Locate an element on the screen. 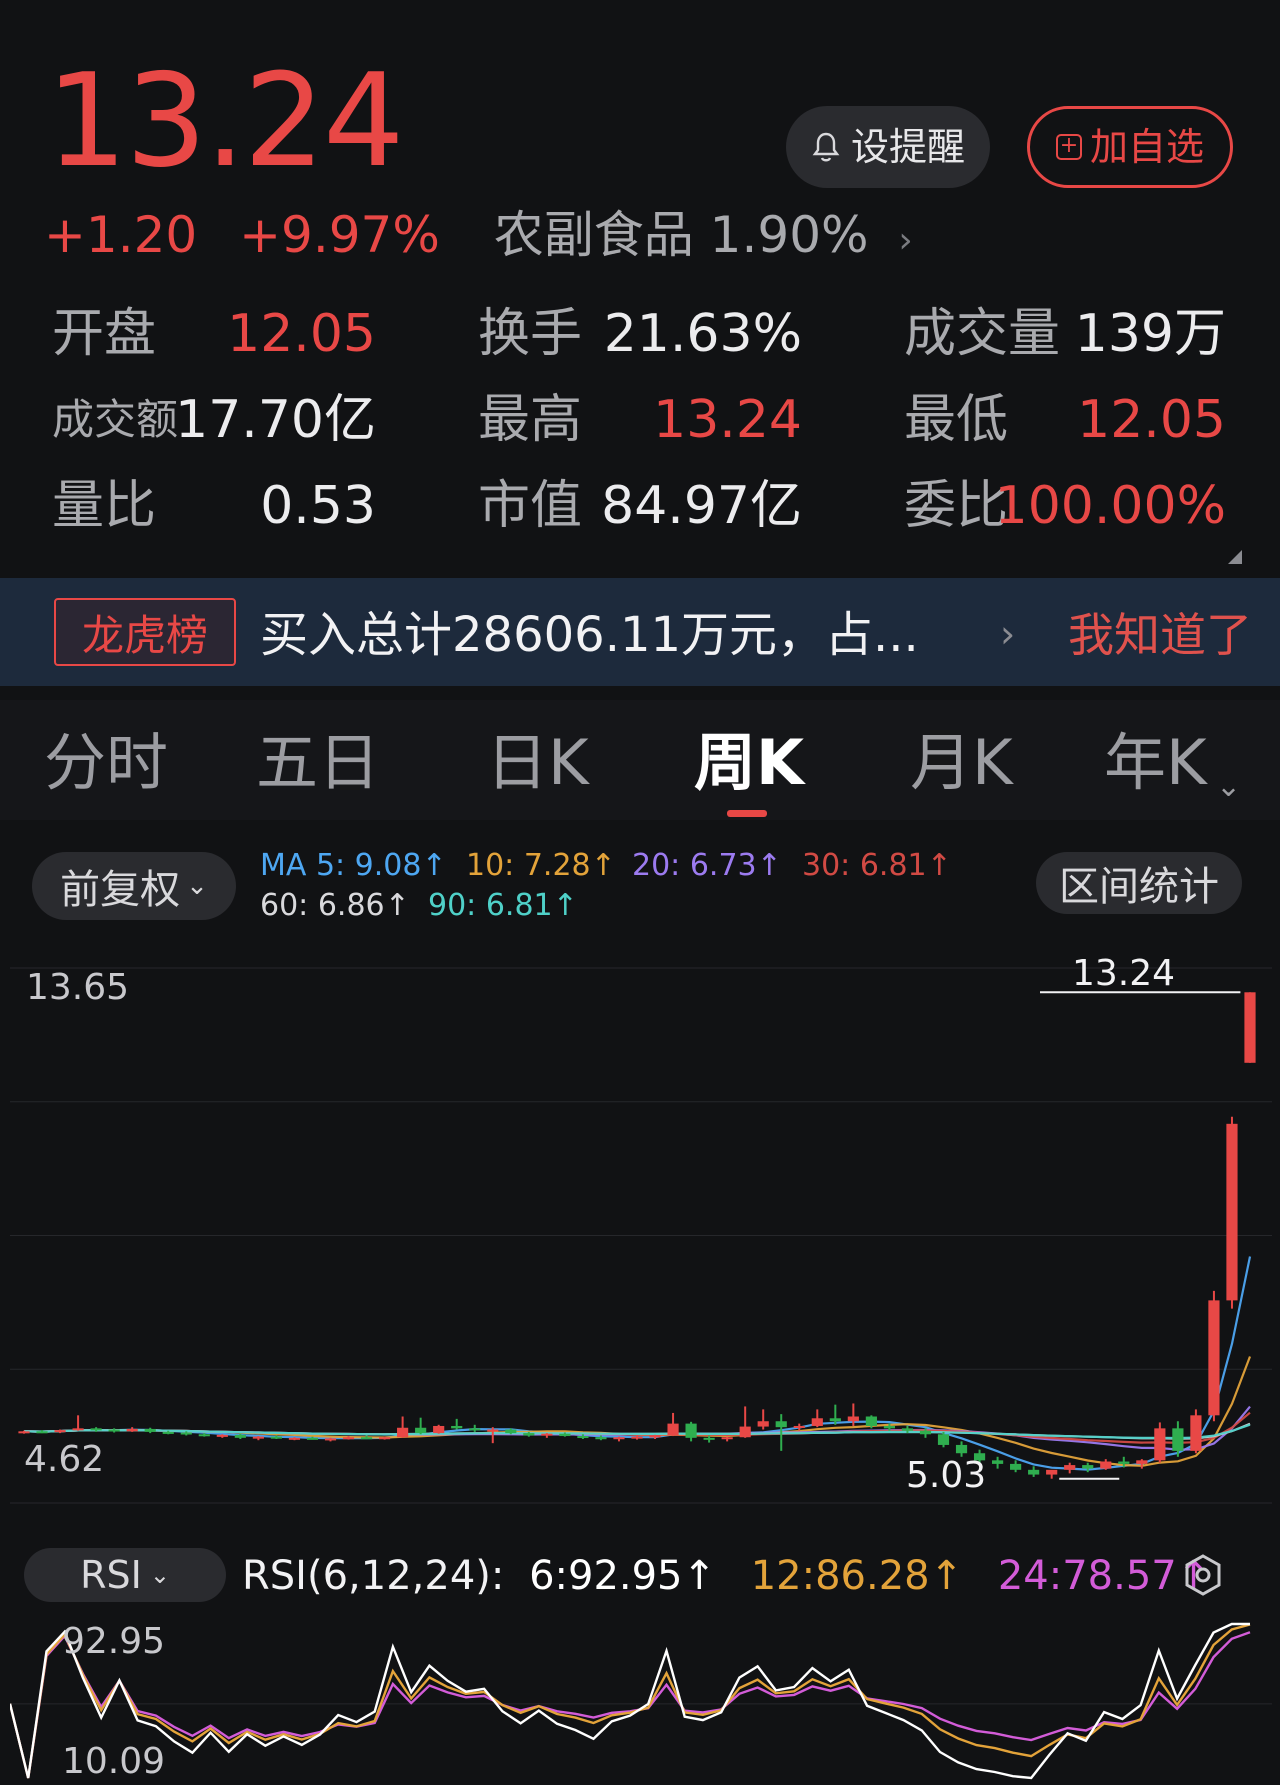 This screenshot has height=1785, width=1280. rsi-axis-top-label: 92.95 is located at coordinates (114, 1641).